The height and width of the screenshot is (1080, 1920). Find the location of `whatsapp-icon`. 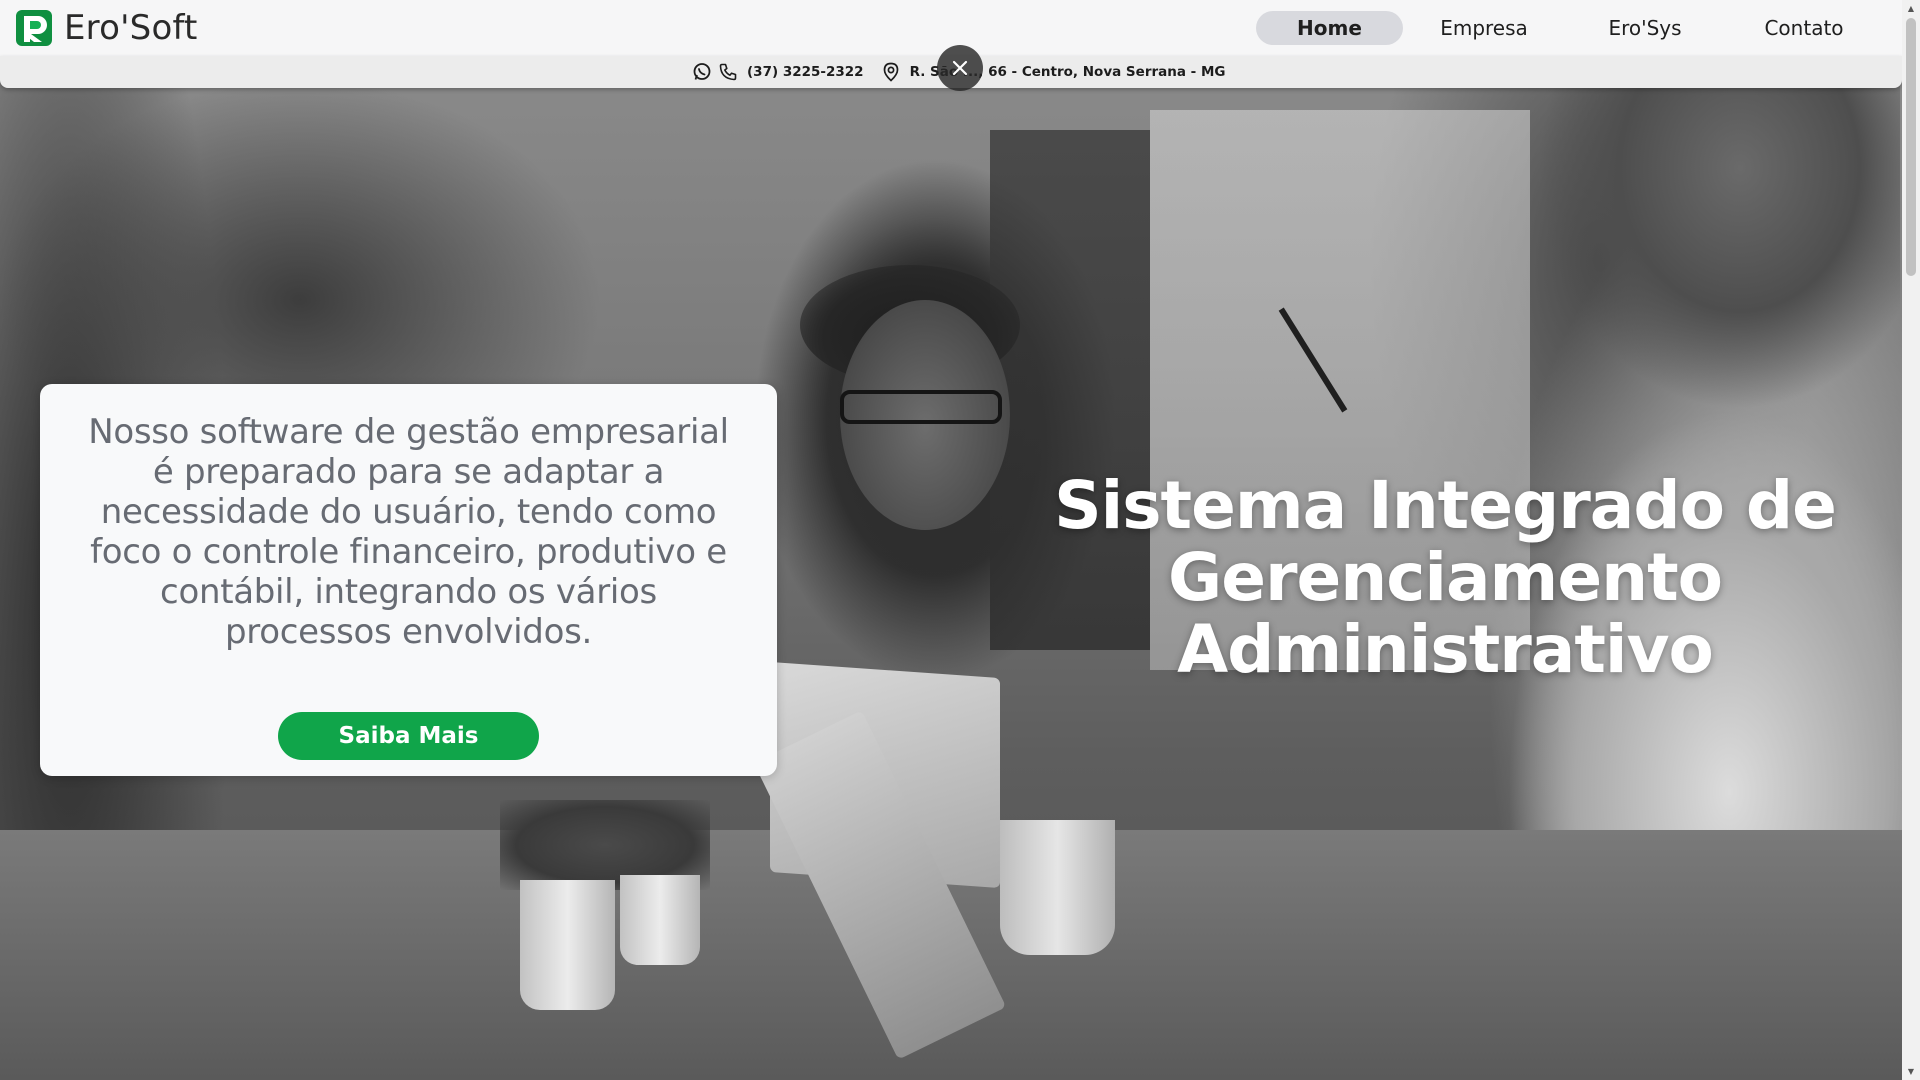

whatsapp-icon is located at coordinates (702, 72).